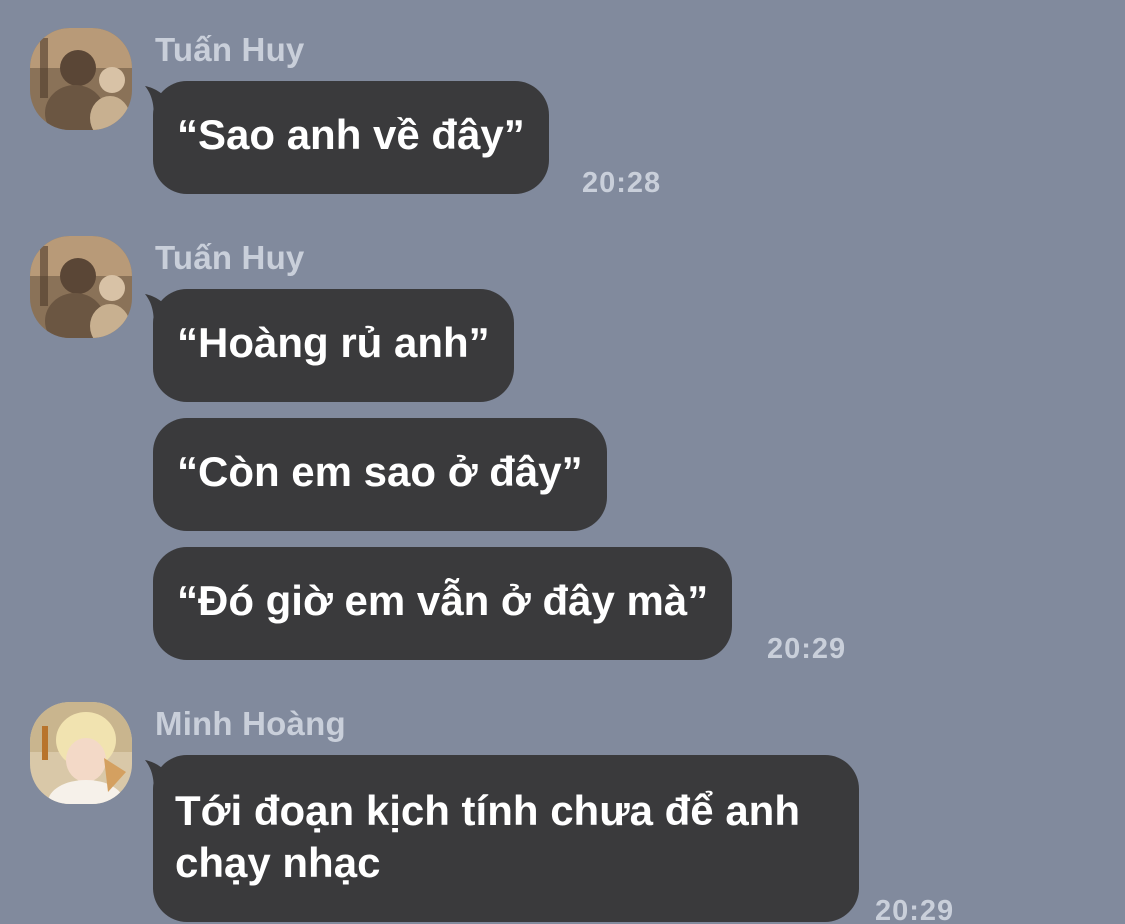  Describe the element at coordinates (622, 183) in the screenshot. I see `message-timestamp: 20:28` at that location.